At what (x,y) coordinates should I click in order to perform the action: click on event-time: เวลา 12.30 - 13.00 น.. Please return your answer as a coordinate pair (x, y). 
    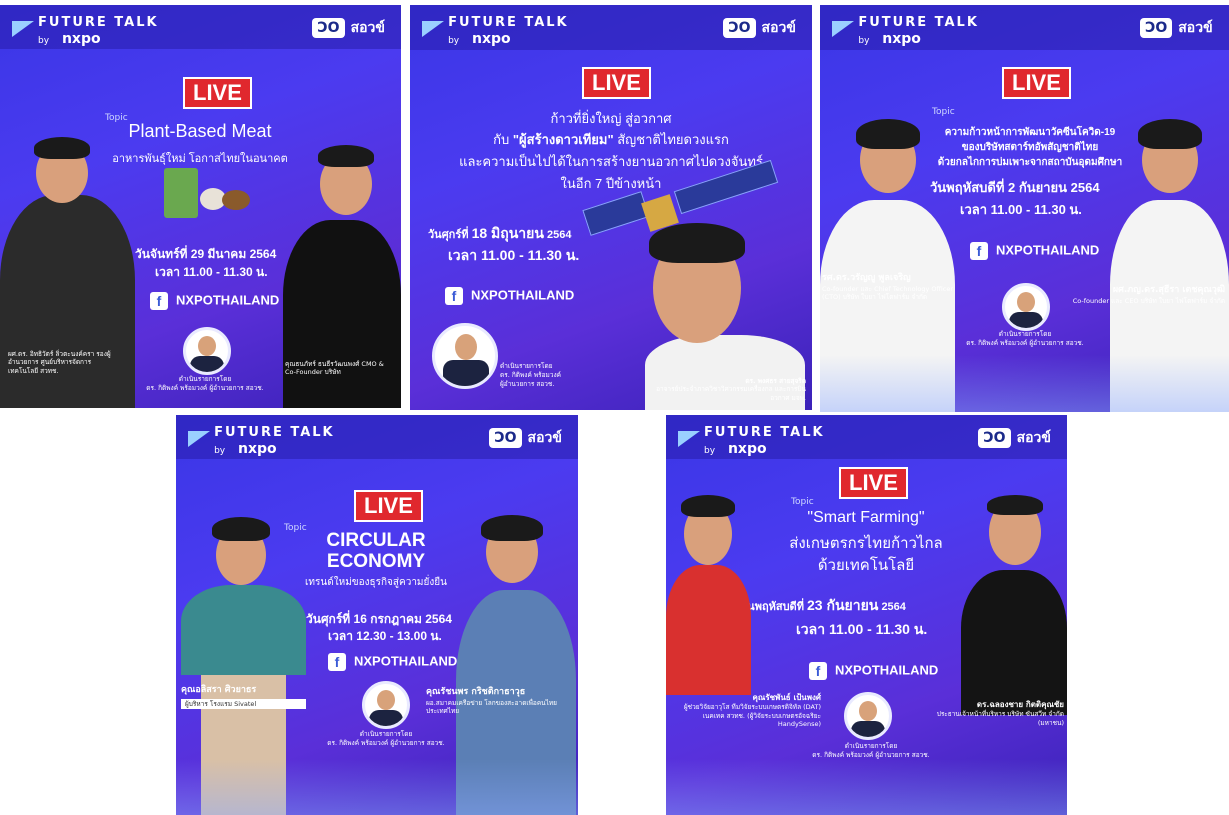
    Looking at the image, I should click on (385, 636).